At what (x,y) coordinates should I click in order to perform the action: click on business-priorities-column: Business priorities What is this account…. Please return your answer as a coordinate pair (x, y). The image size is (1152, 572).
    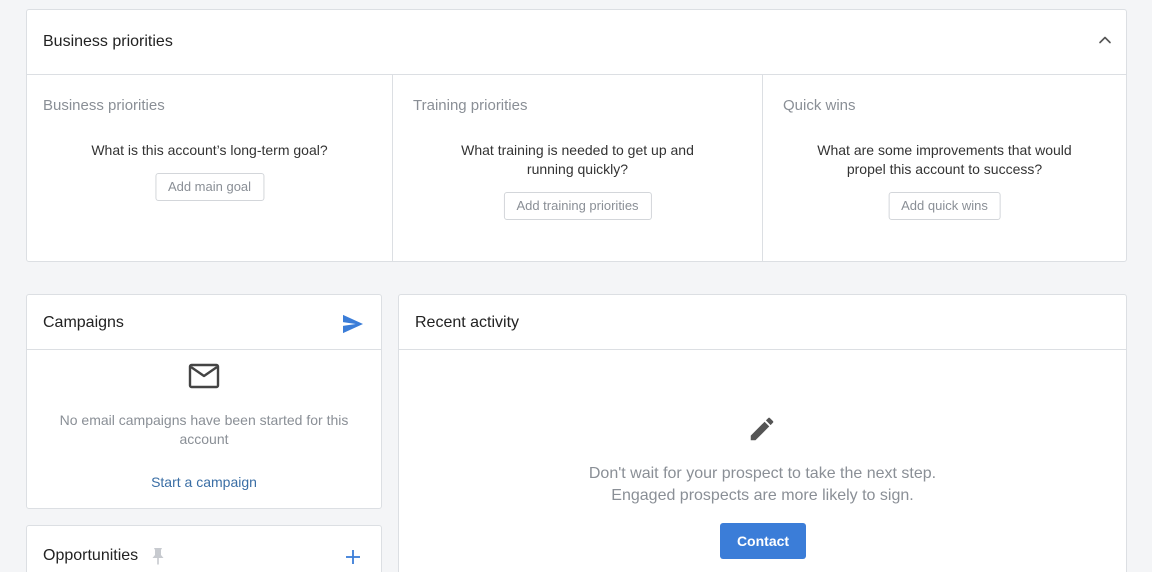
    Looking at the image, I should click on (209, 168).